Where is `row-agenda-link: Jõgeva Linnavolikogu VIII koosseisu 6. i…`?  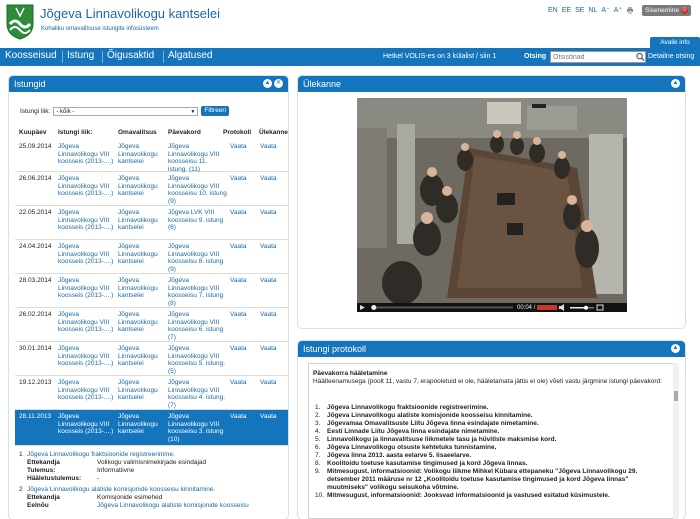
row-agenda-link: Jõgeva Linnavolikogu VIII koosseisu 6. i… is located at coordinates (198, 326).